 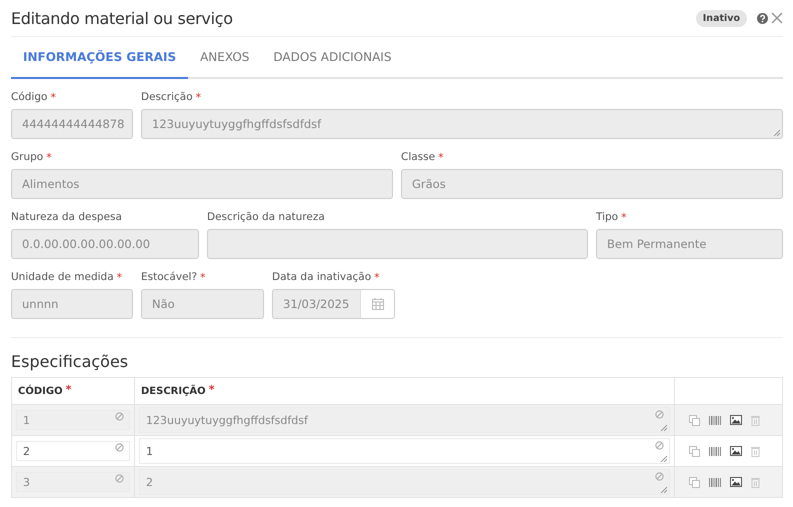 I want to click on section-title: Especificações, so click(x=70, y=361).